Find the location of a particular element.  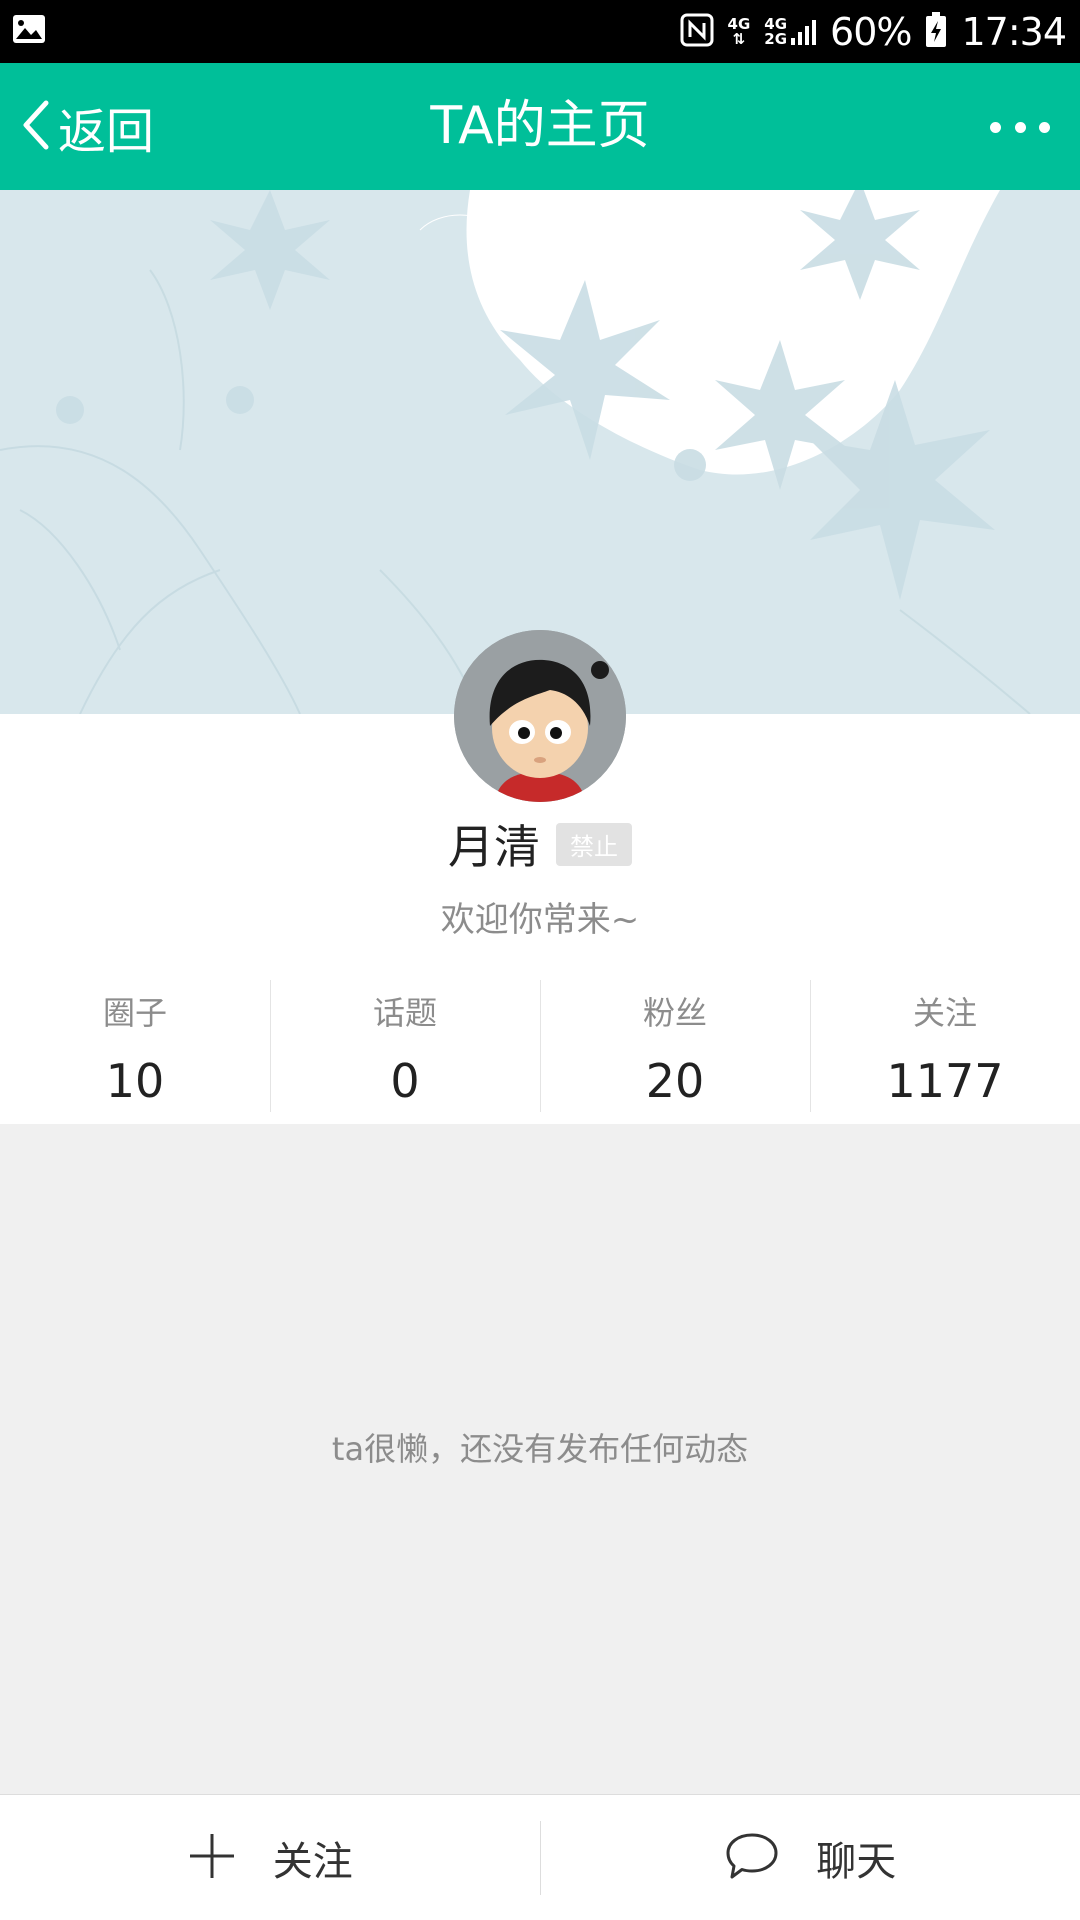

stat-following: 关注 1177 is located at coordinates (945, 1045).